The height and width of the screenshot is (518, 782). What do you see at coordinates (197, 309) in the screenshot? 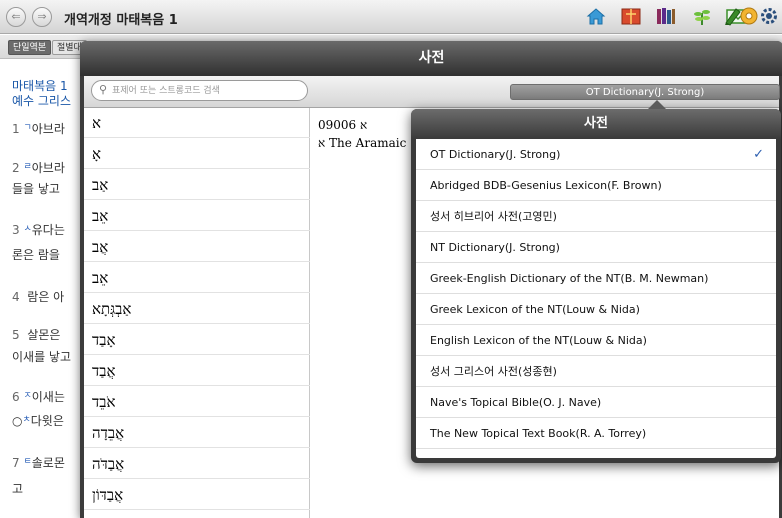
I see `headword-item: אַבְגְּתָא` at bounding box center [197, 309].